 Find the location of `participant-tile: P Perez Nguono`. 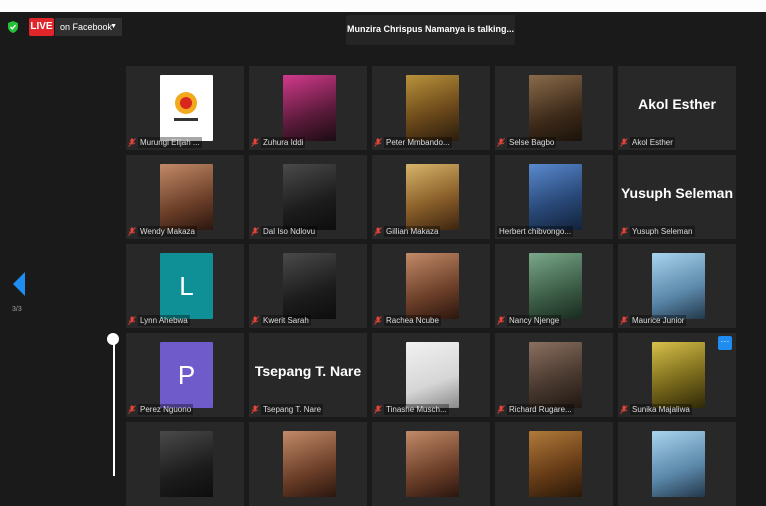

participant-tile: P Perez Nguono is located at coordinates (185, 375).